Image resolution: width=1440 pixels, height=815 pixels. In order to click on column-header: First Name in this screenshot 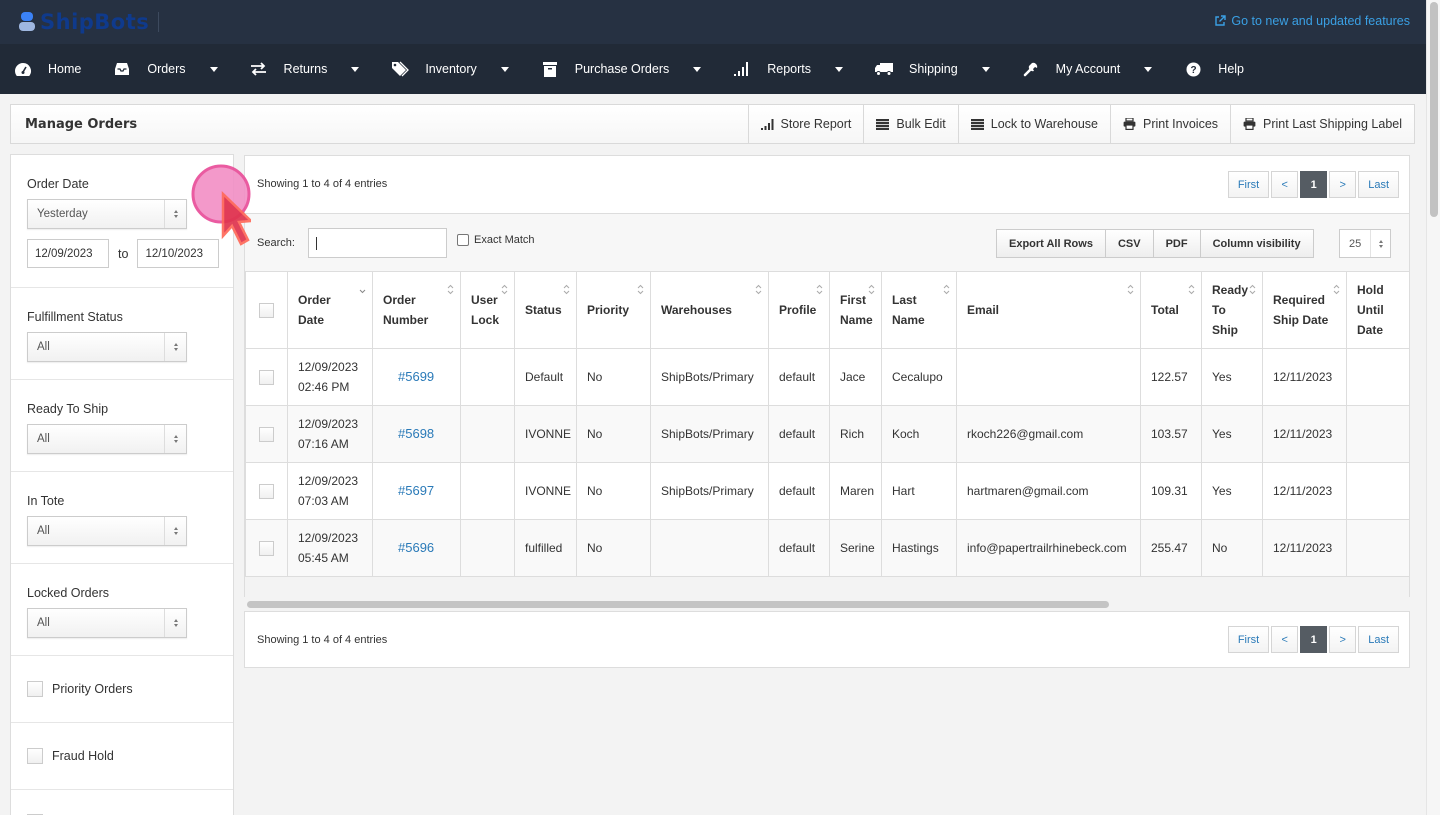, I will do `click(855, 310)`.